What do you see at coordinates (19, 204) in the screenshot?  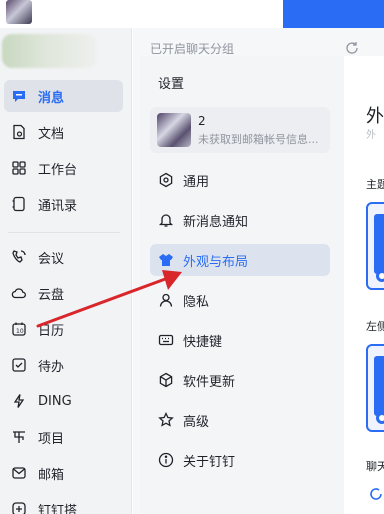 I see `contacts-icon` at bounding box center [19, 204].